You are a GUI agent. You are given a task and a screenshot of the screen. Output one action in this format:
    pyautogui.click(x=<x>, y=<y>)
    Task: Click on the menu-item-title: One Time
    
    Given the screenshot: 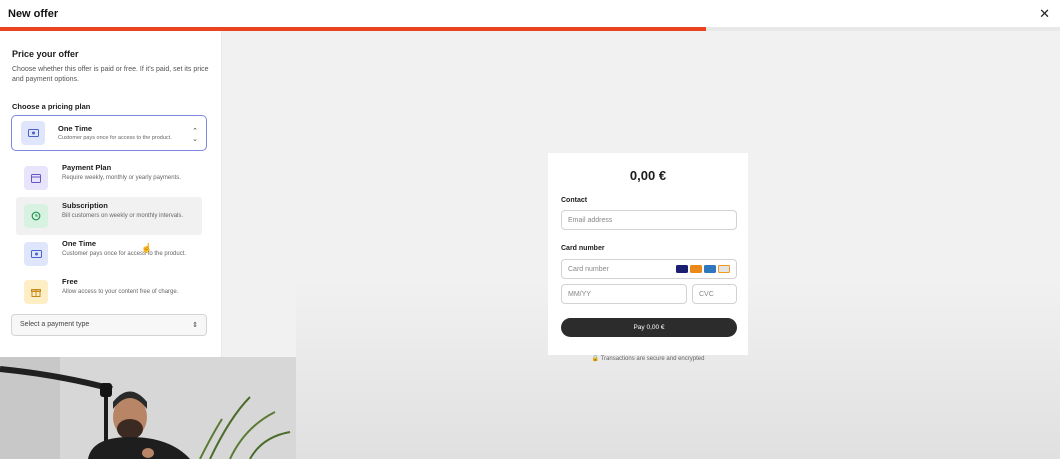 What is the action you would take?
    pyautogui.click(x=79, y=243)
    